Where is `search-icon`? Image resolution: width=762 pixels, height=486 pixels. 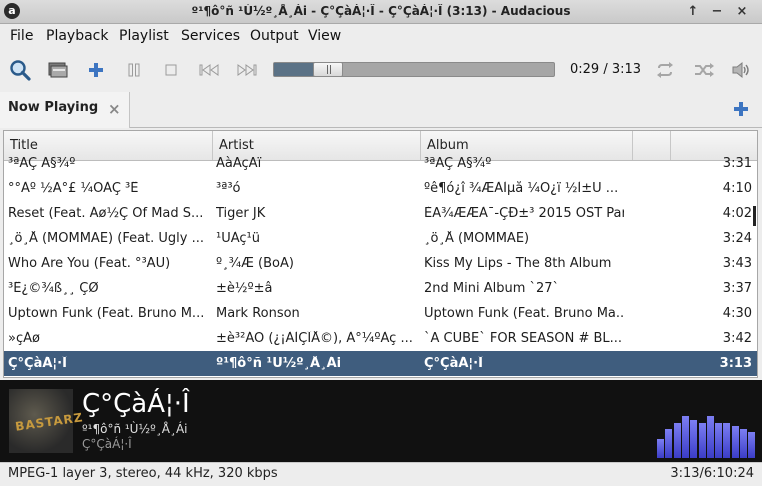 search-icon is located at coordinates (20, 70).